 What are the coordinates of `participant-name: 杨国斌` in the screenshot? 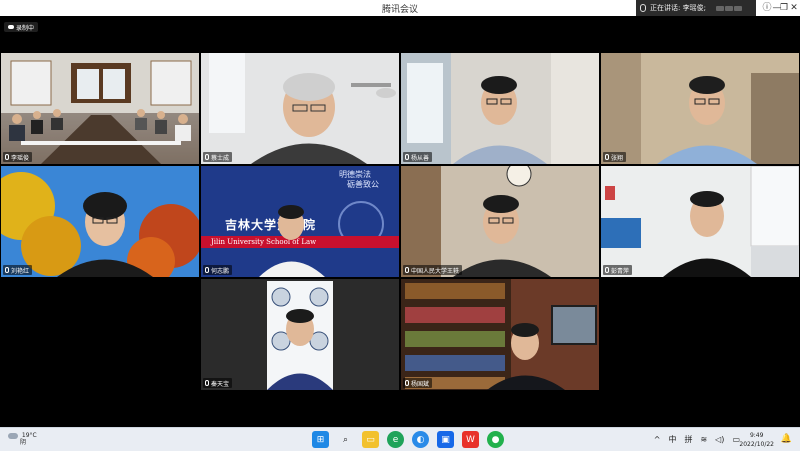 It's located at (420, 384).